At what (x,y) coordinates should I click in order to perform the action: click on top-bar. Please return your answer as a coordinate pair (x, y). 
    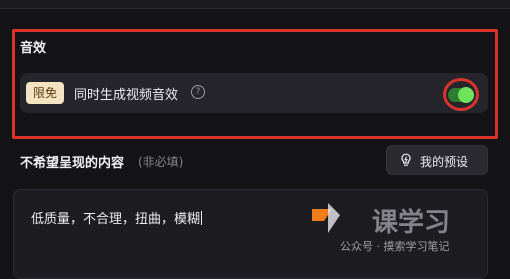
    Looking at the image, I should click on (255, 4).